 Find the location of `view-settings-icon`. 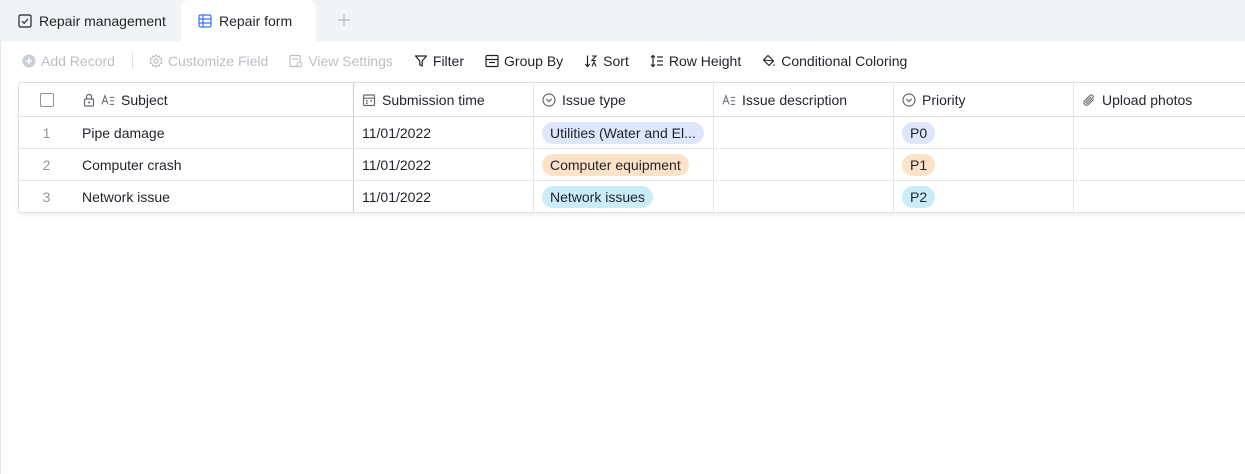

view-settings-icon is located at coordinates (296, 61).